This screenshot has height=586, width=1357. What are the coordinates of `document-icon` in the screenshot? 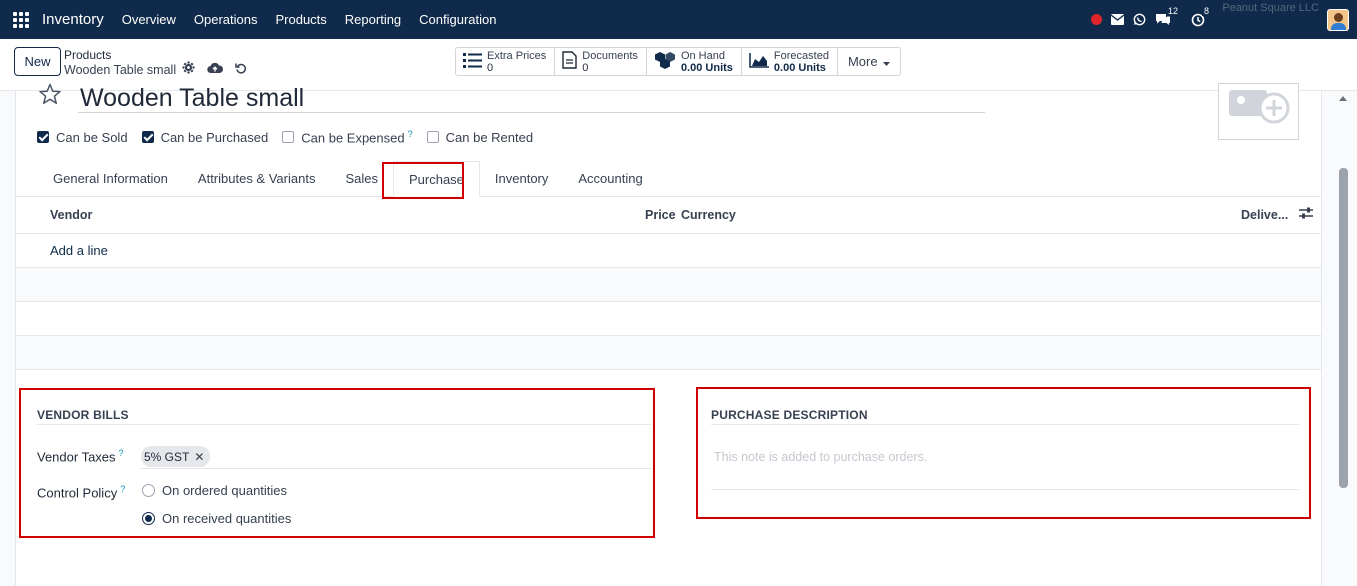 It's located at (569, 61).